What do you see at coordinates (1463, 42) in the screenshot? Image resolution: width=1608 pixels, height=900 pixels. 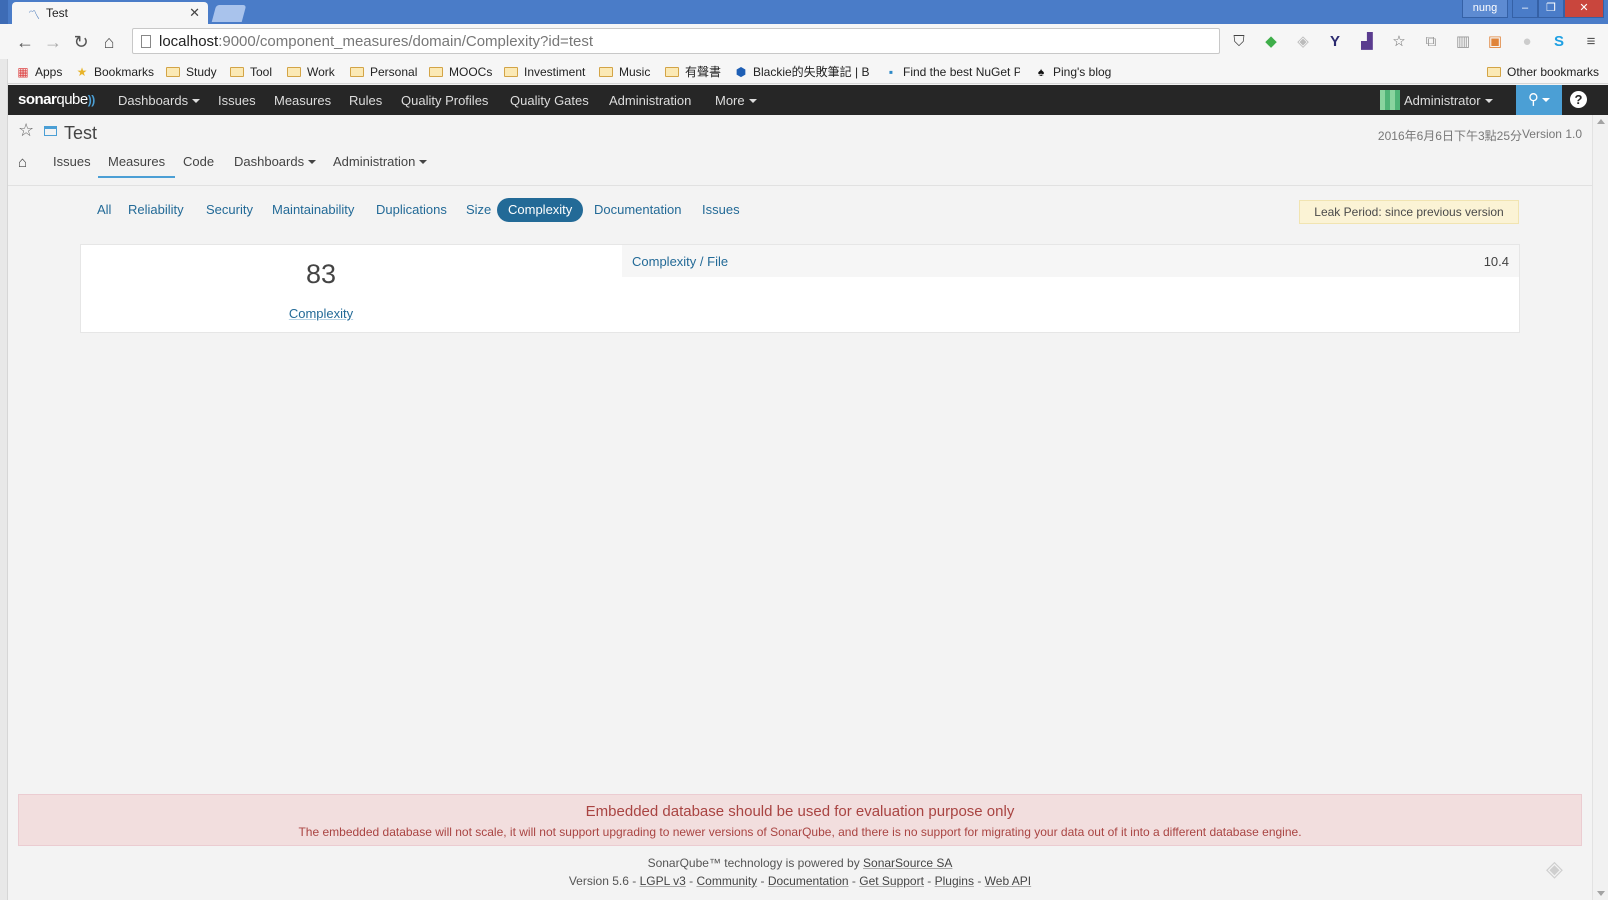 I see `reader-extension-icon: ▥` at bounding box center [1463, 42].